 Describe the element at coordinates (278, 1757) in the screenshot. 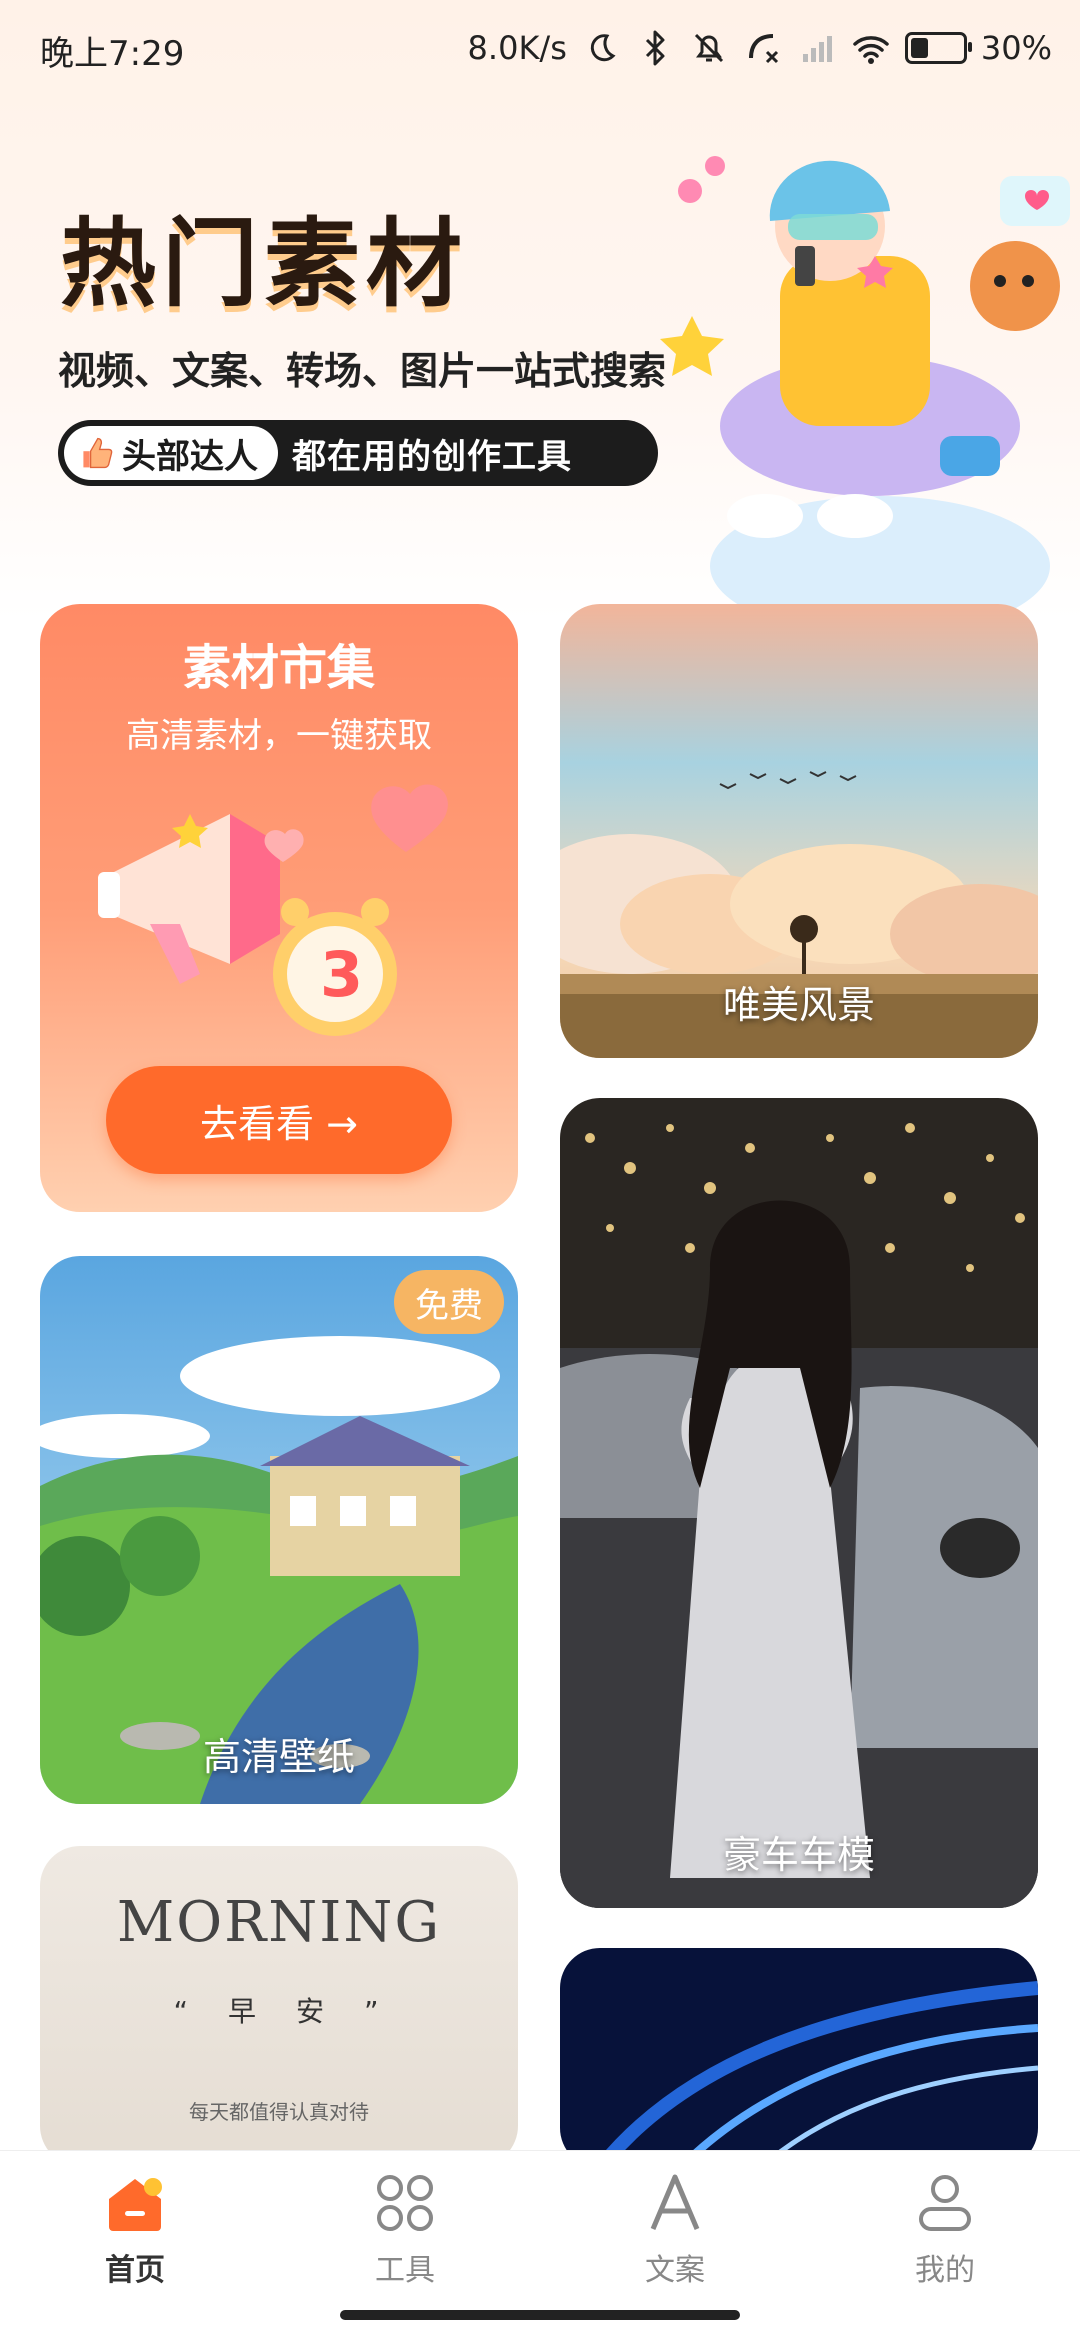

I see `wallpaper-label: 高清壁纸` at that location.